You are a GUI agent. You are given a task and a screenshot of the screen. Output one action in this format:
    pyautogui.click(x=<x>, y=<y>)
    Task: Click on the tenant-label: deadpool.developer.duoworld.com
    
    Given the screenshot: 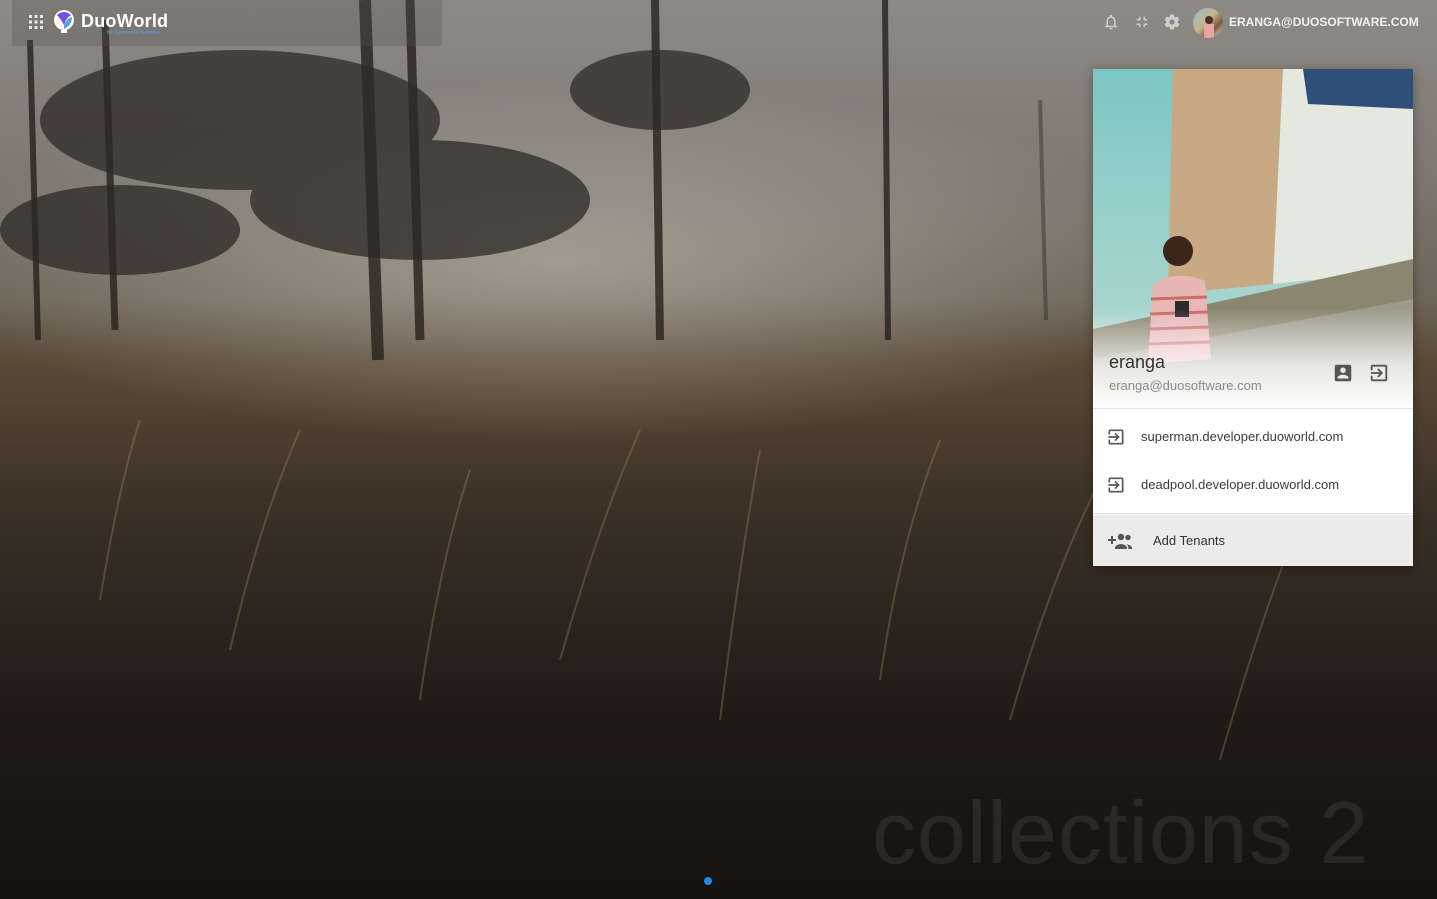 What is the action you would take?
    pyautogui.click(x=1240, y=484)
    